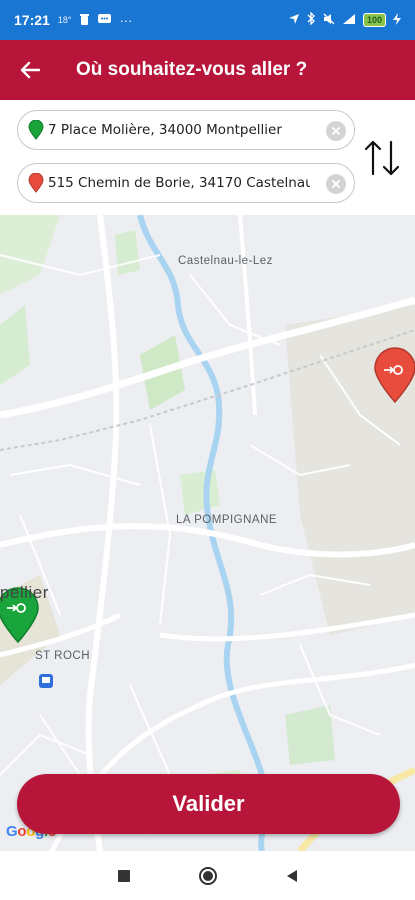  What do you see at coordinates (336, 184) in the screenshot?
I see `clear-destination-button` at bounding box center [336, 184].